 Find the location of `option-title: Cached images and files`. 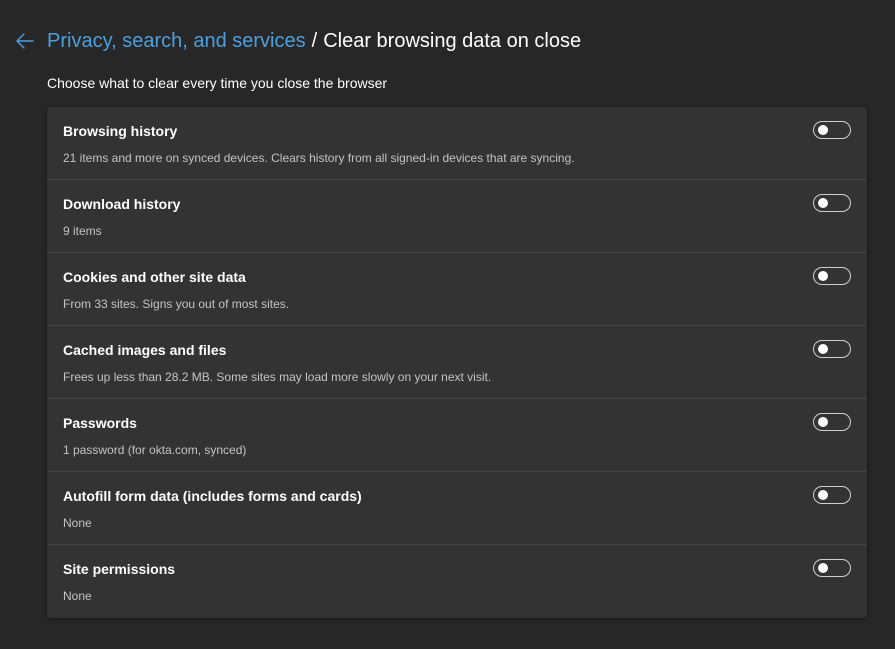

option-title: Cached images and files is located at coordinates (145, 350).